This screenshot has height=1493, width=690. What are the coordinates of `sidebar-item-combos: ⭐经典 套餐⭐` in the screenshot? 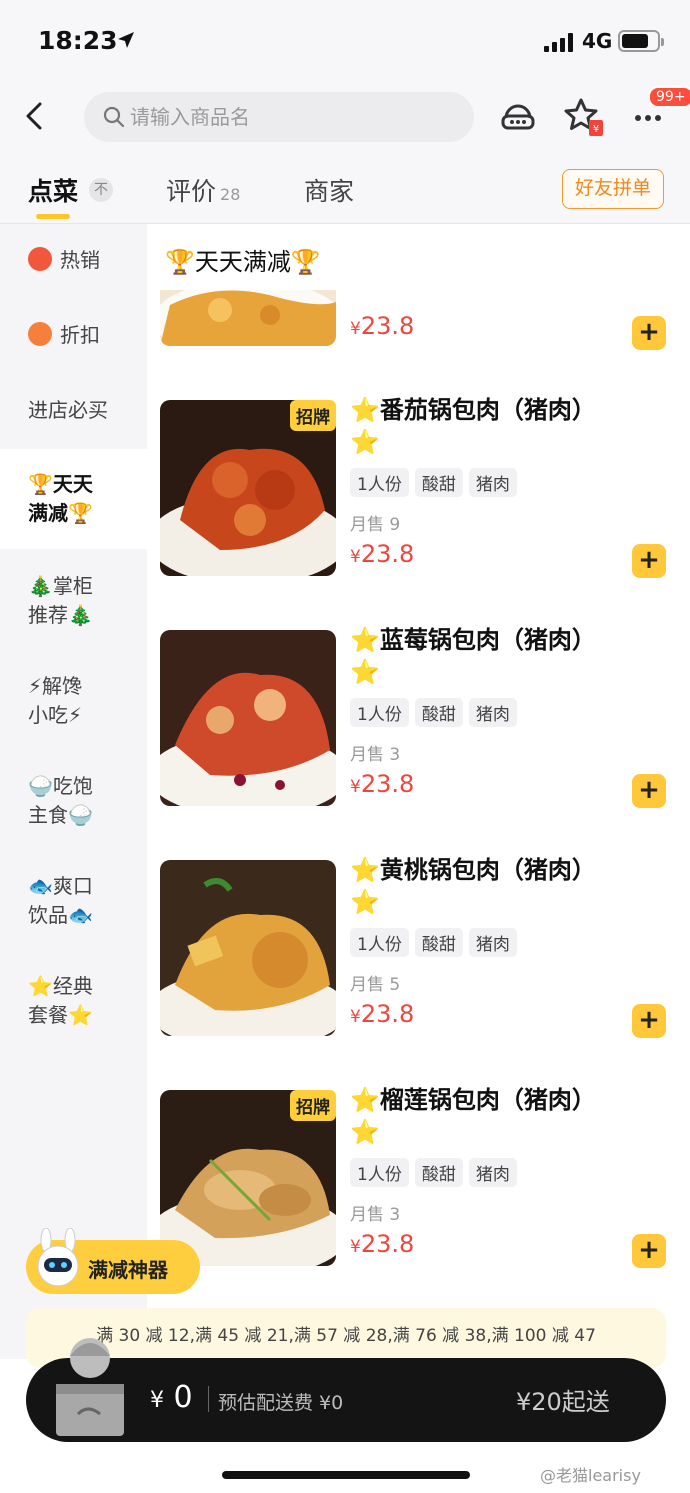 It's located at (73, 1001).